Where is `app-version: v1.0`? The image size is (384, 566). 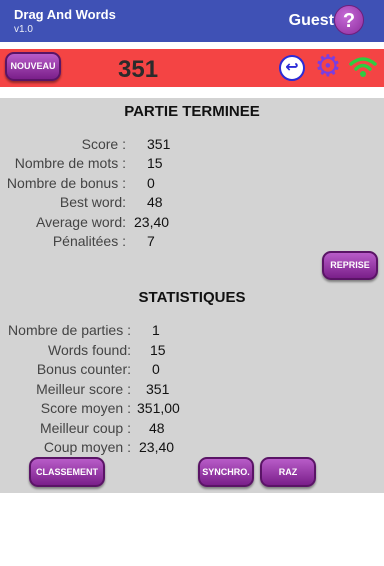
app-version: v1.0 is located at coordinates (23, 29).